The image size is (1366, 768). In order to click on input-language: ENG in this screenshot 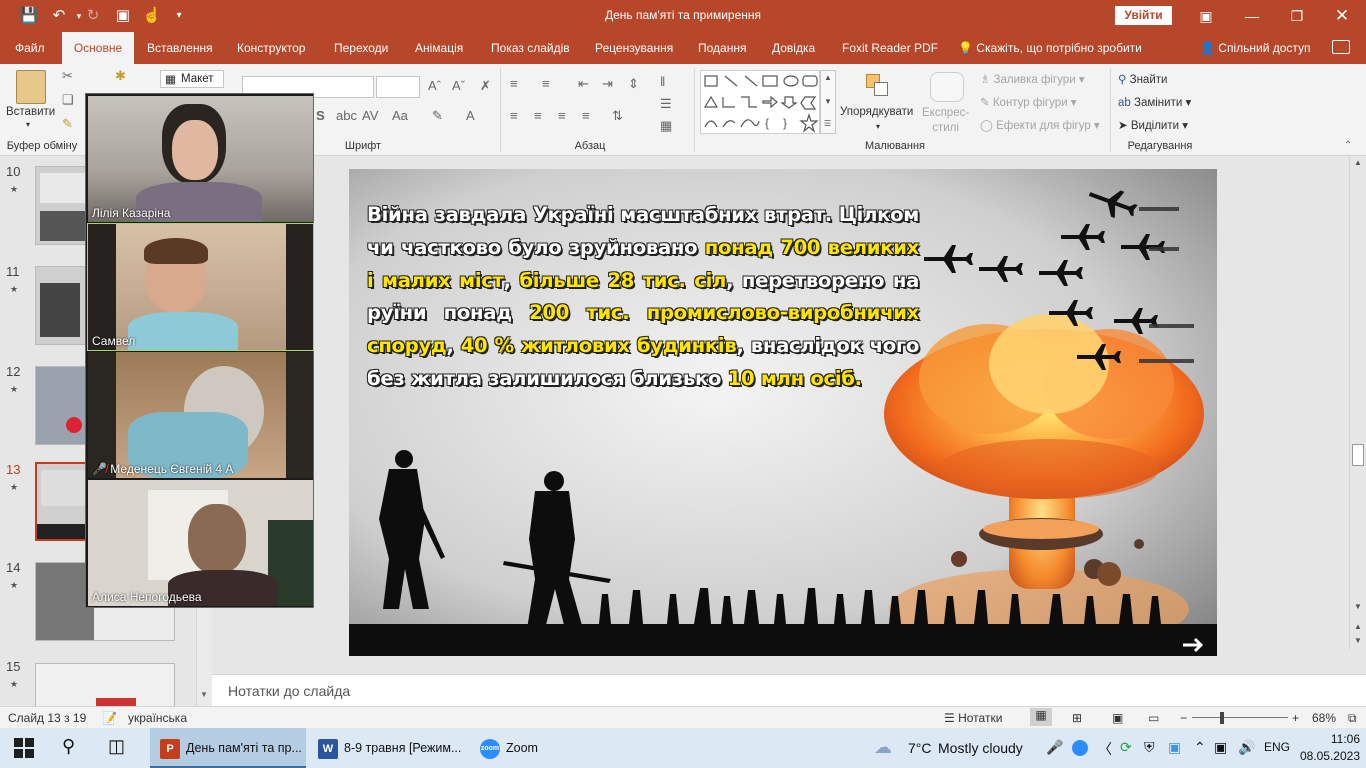, I will do `click(1277, 747)`.